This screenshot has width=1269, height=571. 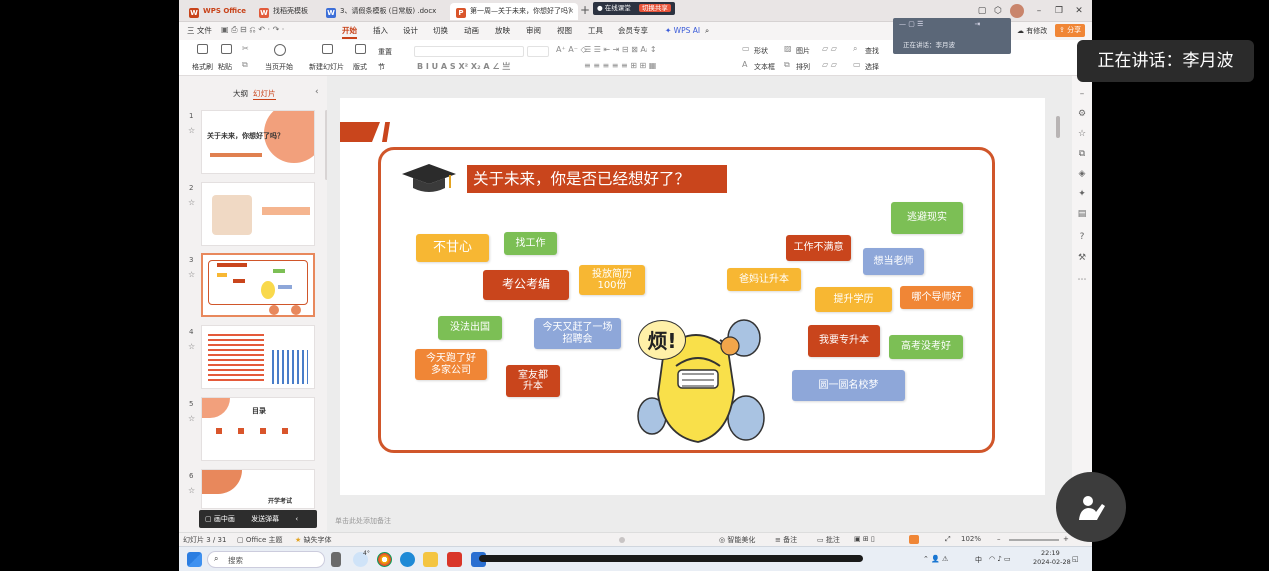 I want to click on share-switch-badge: 切换共享, so click(x=654, y=8).